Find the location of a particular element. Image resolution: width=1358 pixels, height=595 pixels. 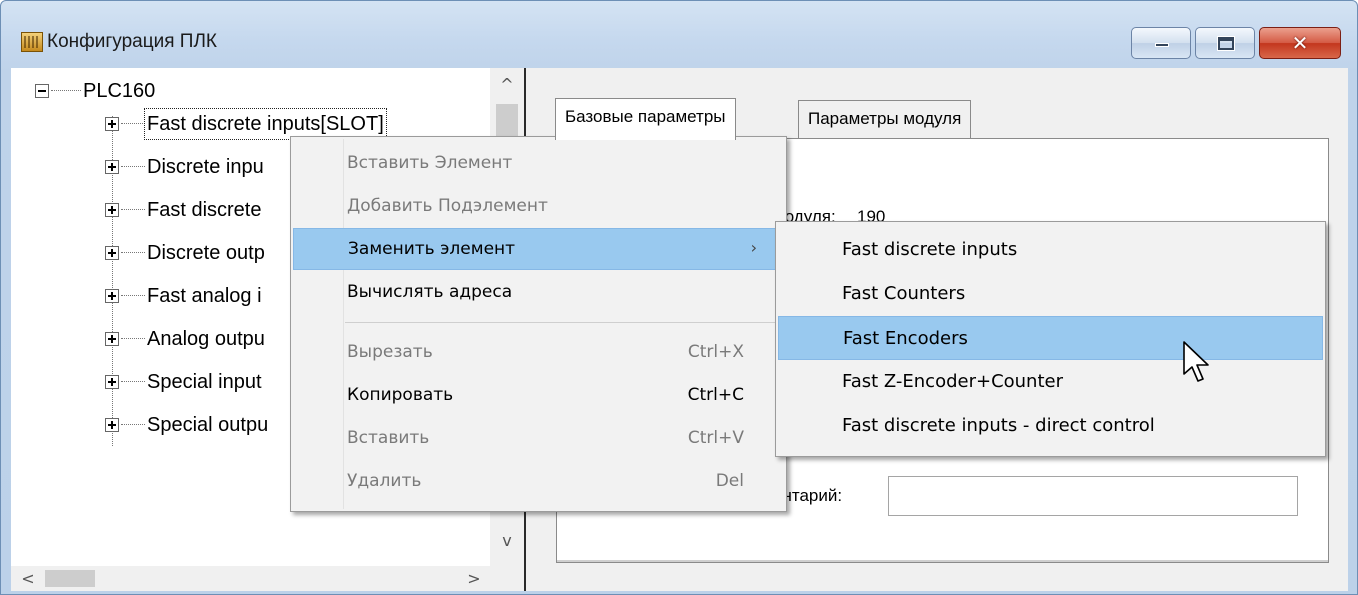

maximize-icon is located at coordinates (1226, 43).